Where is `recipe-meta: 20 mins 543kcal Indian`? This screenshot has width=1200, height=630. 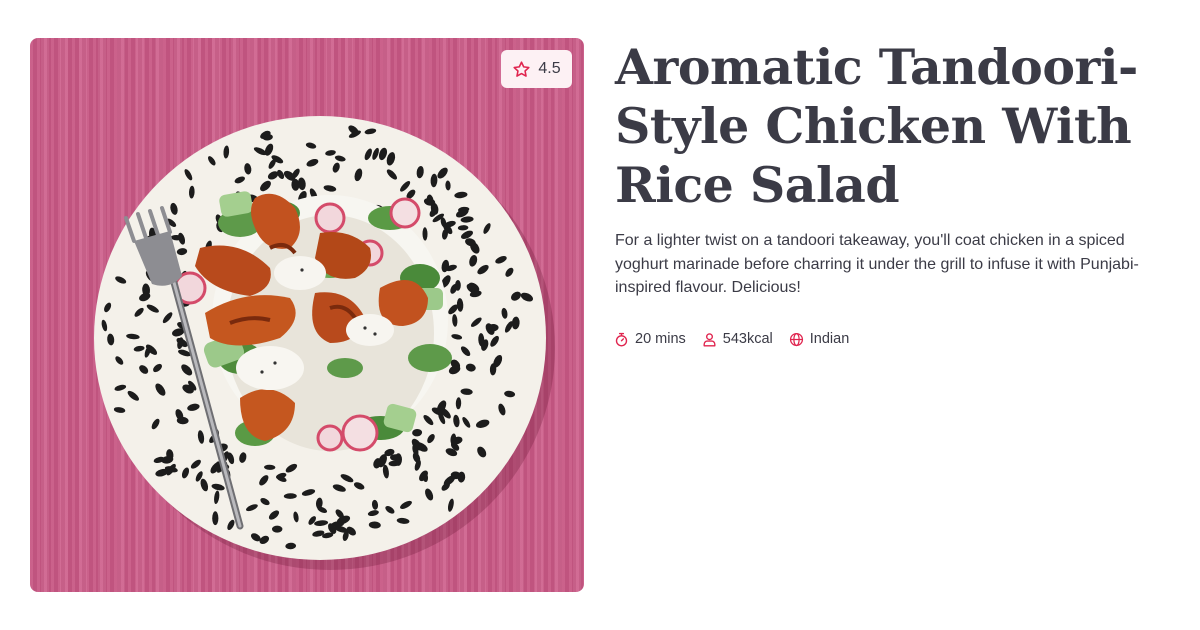 recipe-meta: 20 mins 543kcal Indian is located at coordinates (731, 339).